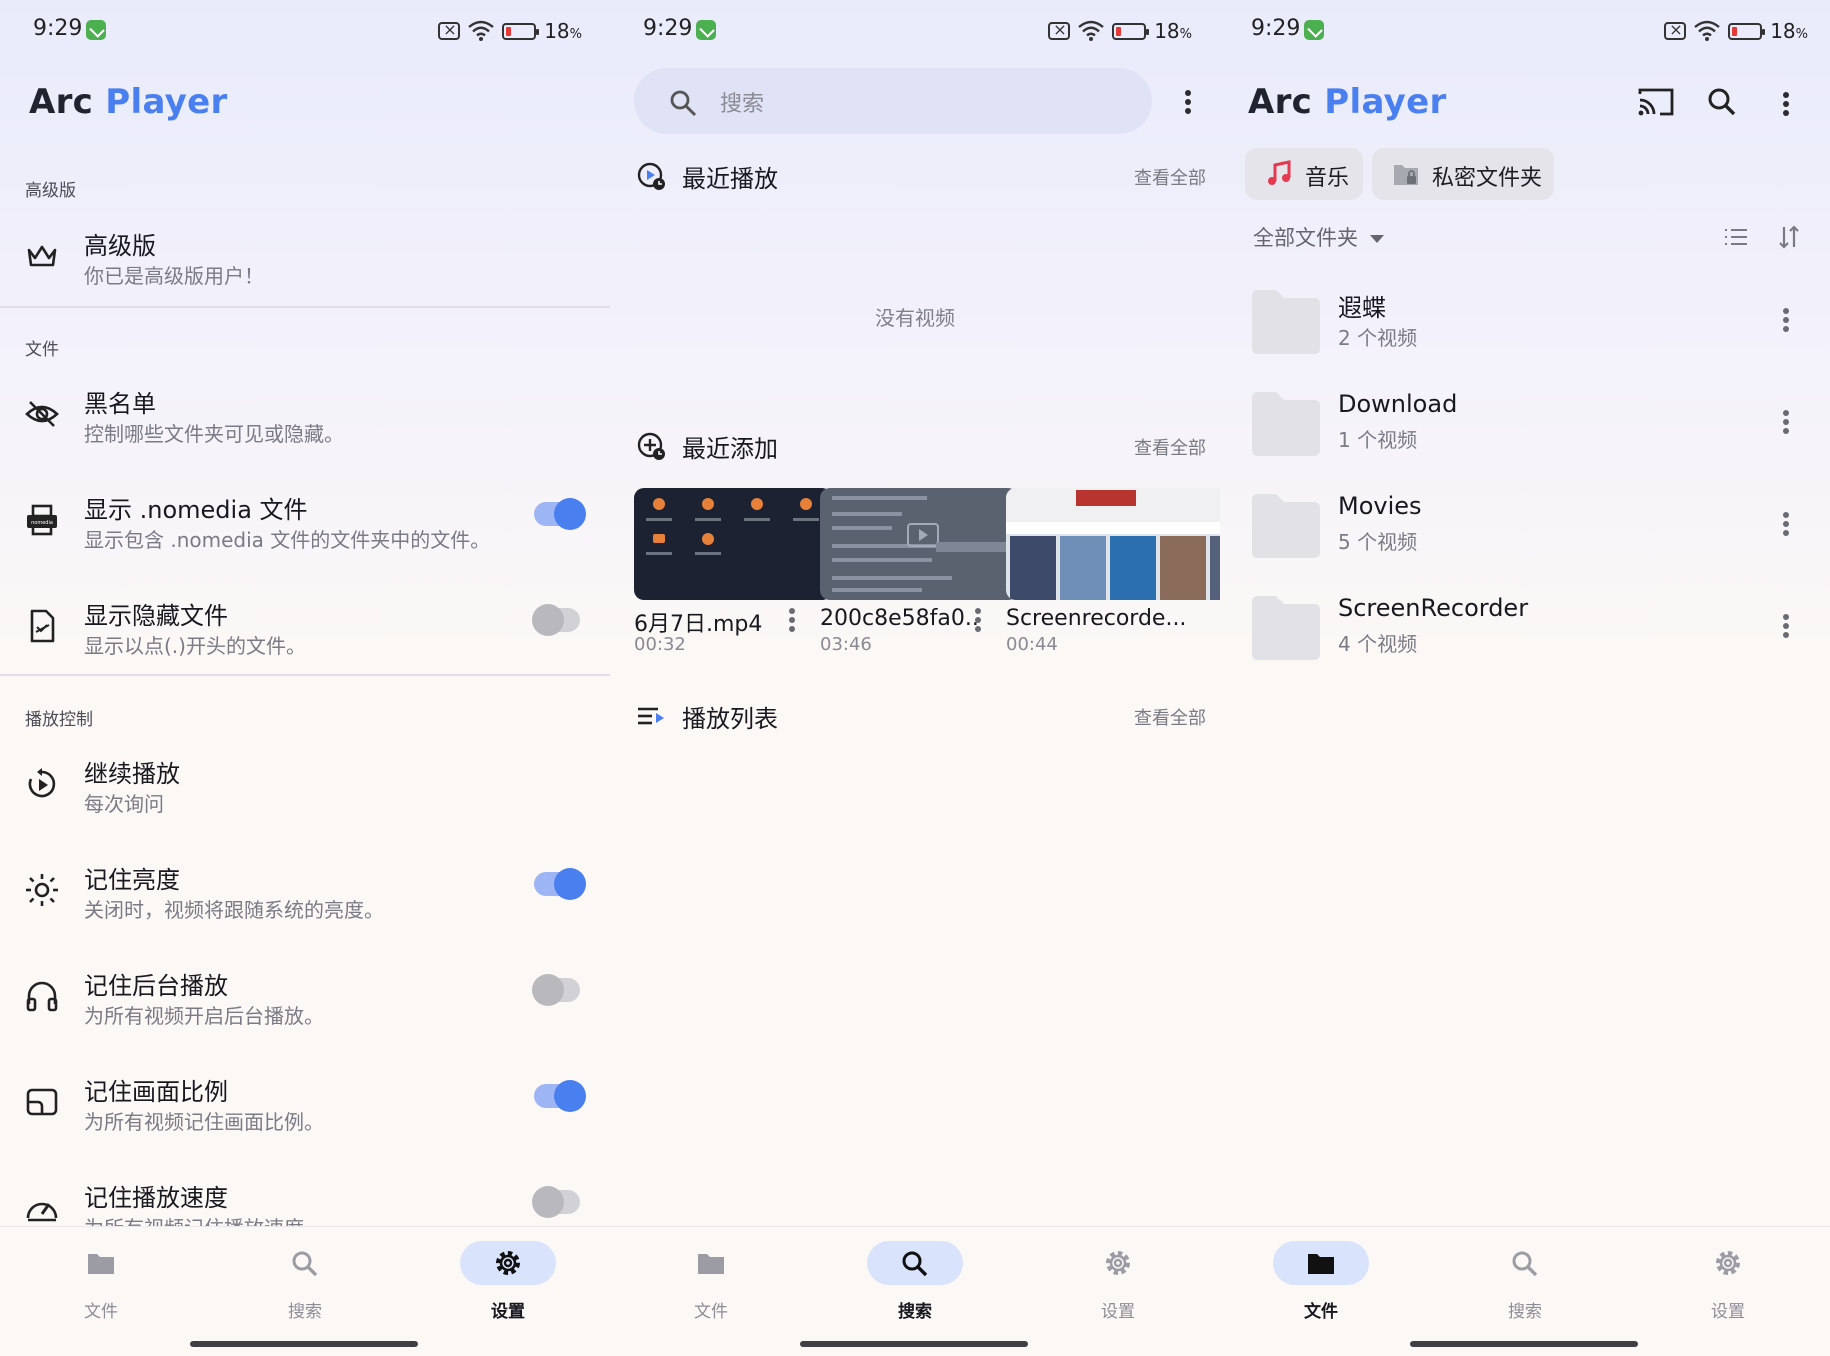 The width and height of the screenshot is (1830, 1356). What do you see at coordinates (287, 540) in the screenshot?
I see `setting-subtitle: 显示包含 .nomedia 文件的文件夹中的文件。` at bounding box center [287, 540].